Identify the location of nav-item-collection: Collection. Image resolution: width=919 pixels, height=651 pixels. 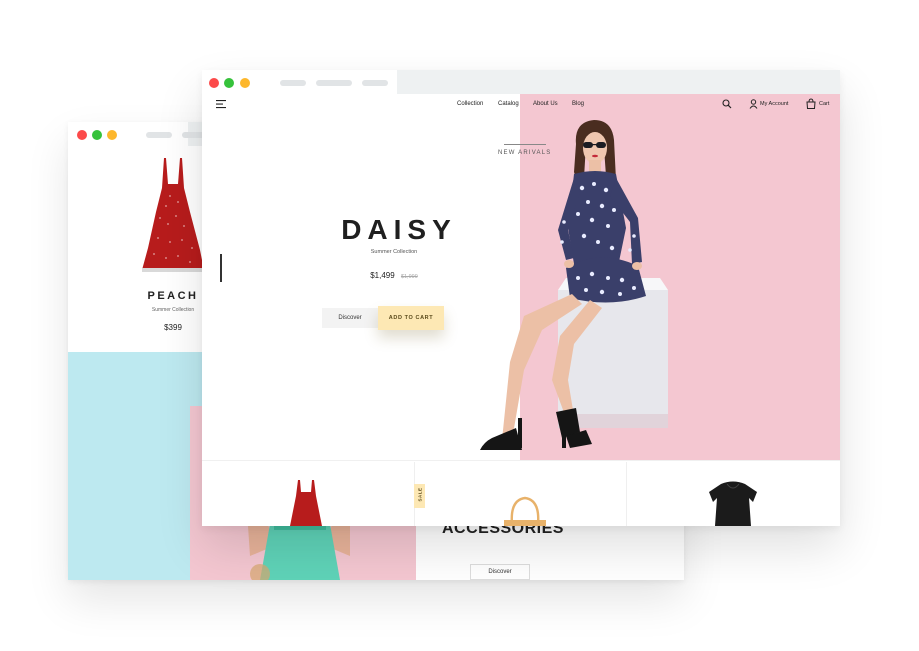
(470, 104).